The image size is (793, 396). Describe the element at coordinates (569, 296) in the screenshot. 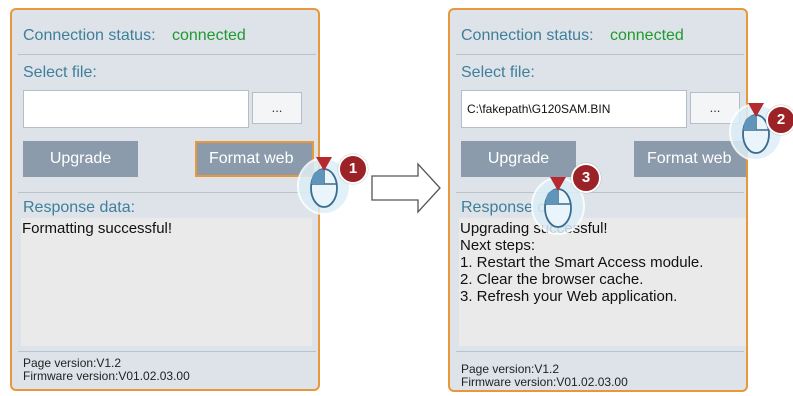

I see `response-line: 3. Refresh your Web application.` at that location.